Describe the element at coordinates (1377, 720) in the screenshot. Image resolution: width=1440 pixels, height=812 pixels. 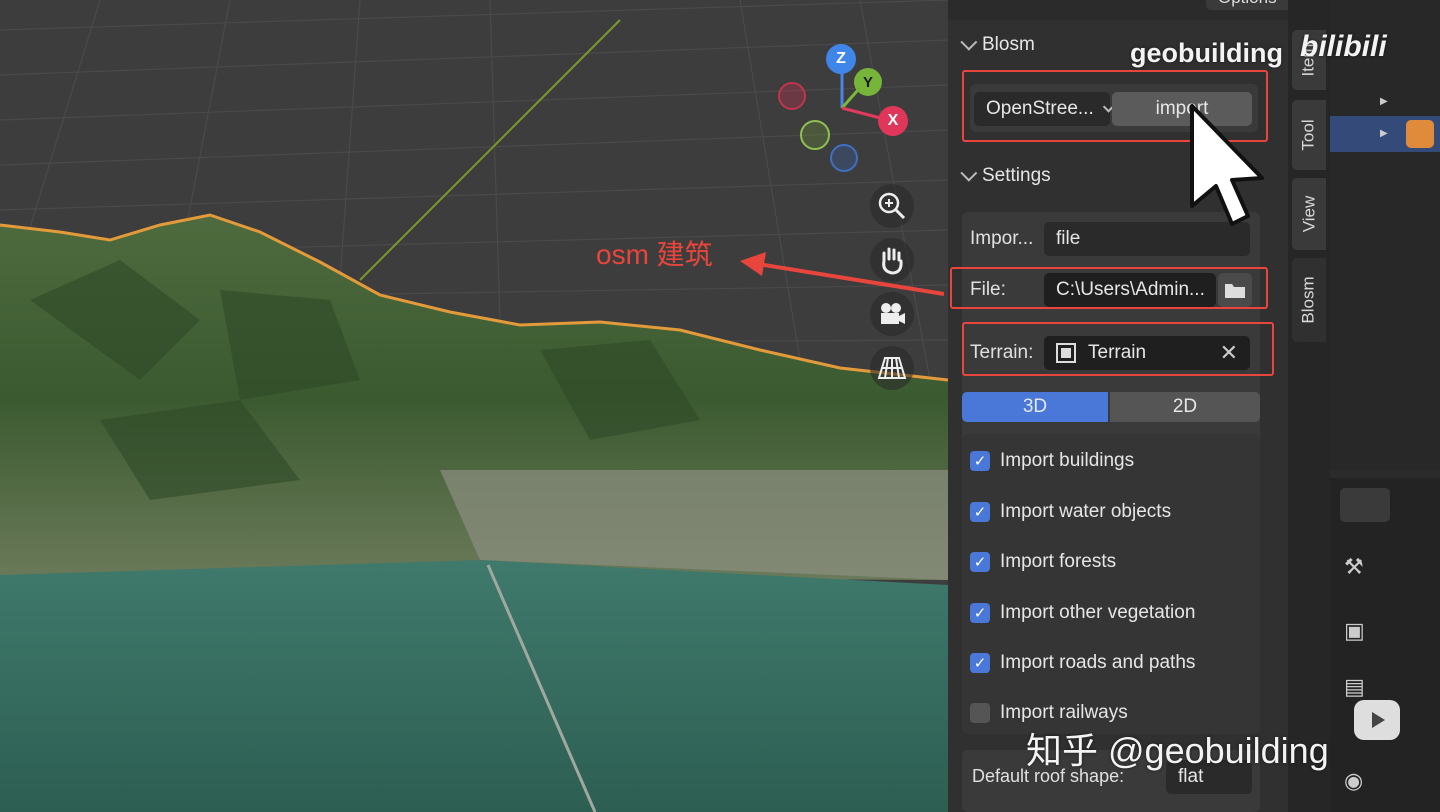
I see `play-icon` at that location.